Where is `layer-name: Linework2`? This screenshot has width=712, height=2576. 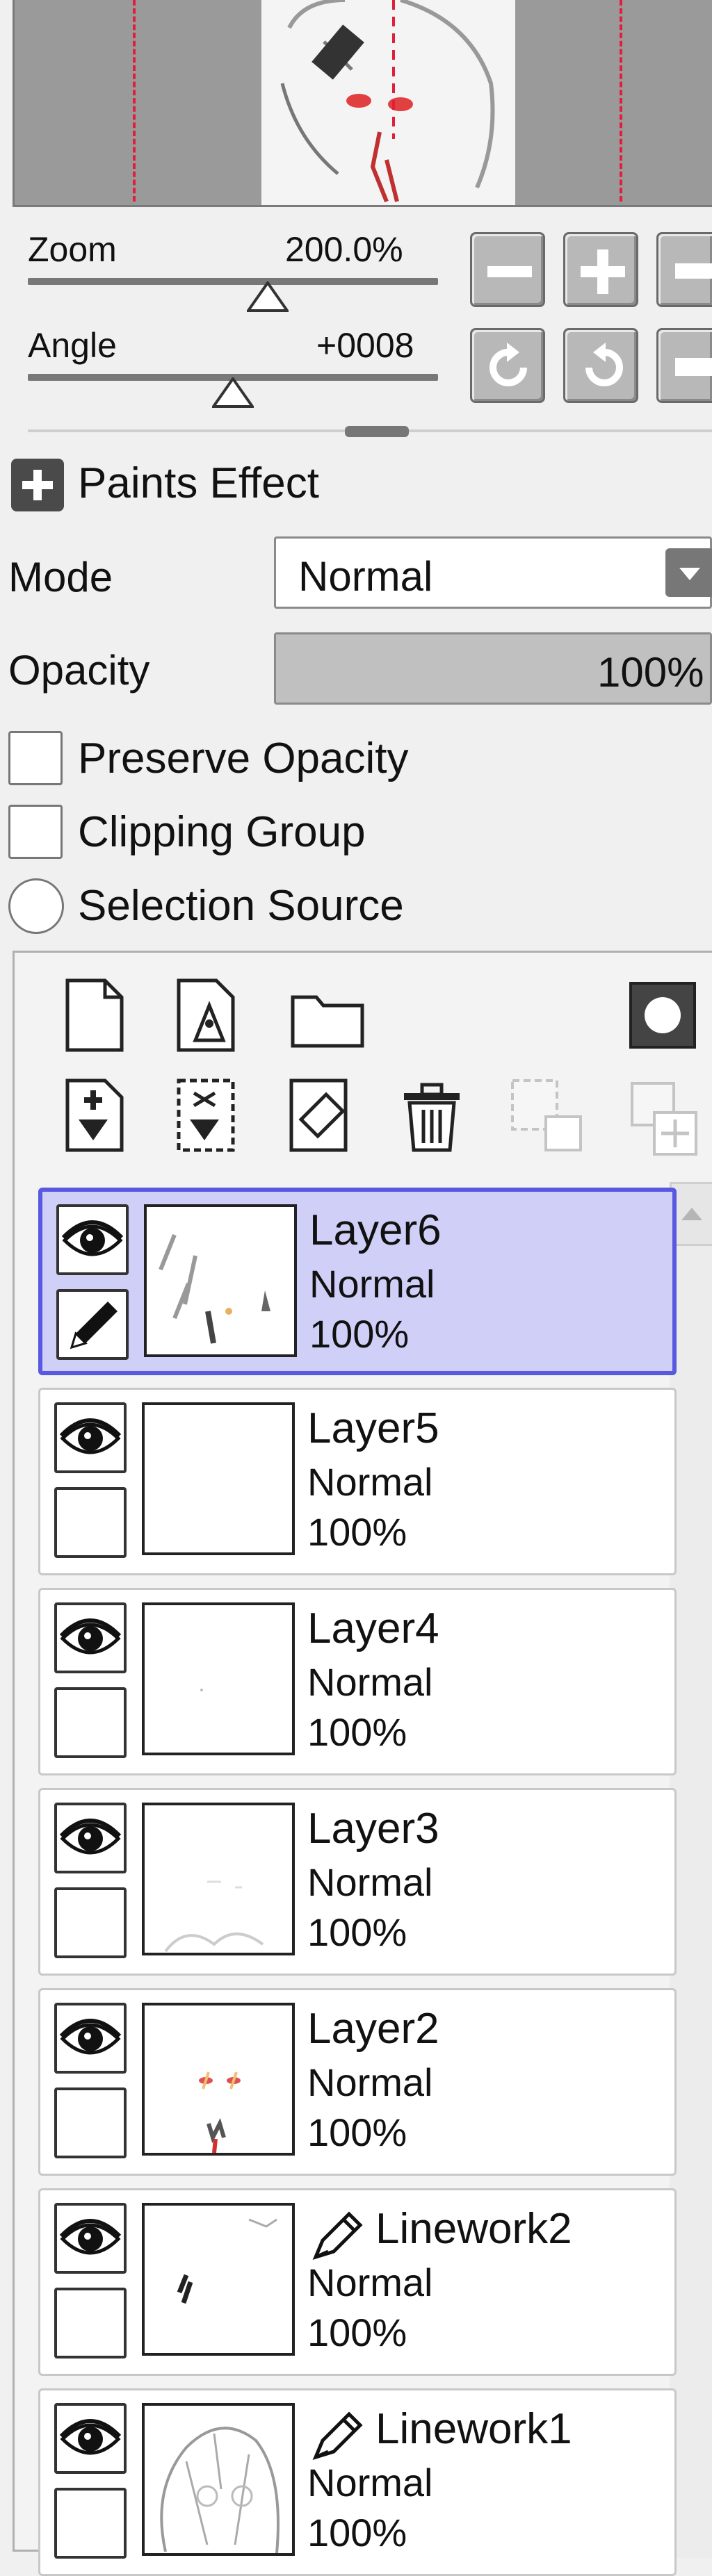
layer-name: Linework2 is located at coordinates (473, 2229).